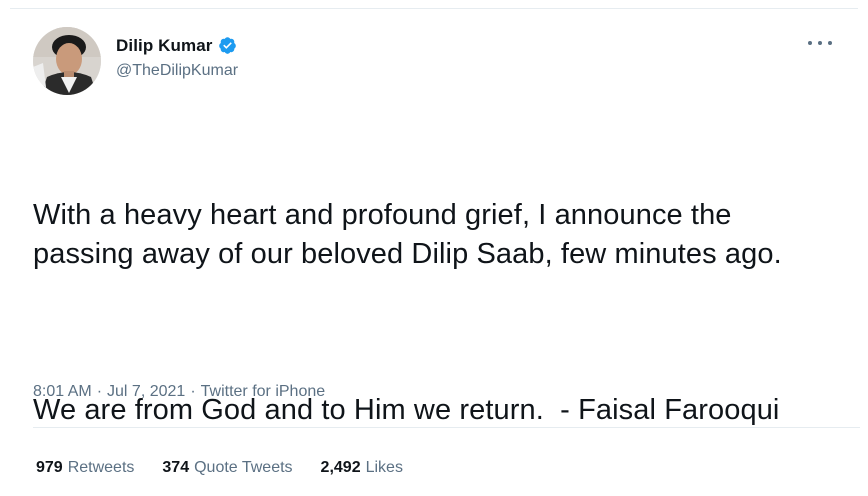 The height and width of the screenshot is (496, 868). Describe the element at coordinates (62, 392) in the screenshot. I see `tweet-time: 8:01 AM` at that location.